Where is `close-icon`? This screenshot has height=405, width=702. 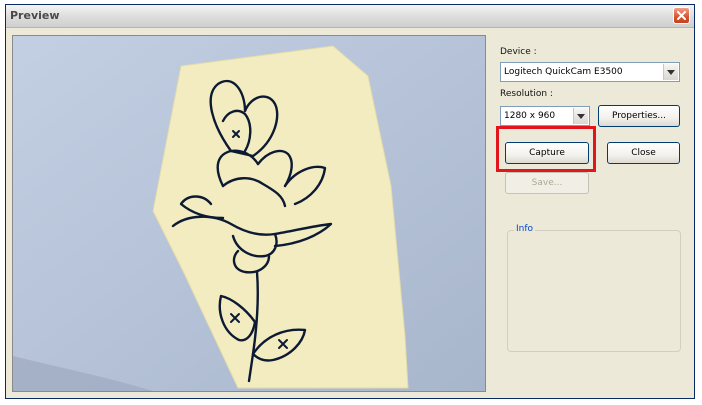 close-icon is located at coordinates (681, 15).